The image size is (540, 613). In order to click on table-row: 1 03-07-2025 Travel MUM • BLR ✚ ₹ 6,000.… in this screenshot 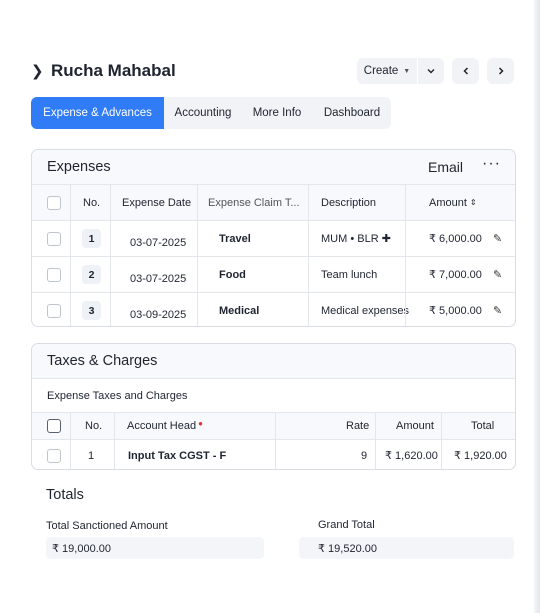, I will do `click(273, 239)`.